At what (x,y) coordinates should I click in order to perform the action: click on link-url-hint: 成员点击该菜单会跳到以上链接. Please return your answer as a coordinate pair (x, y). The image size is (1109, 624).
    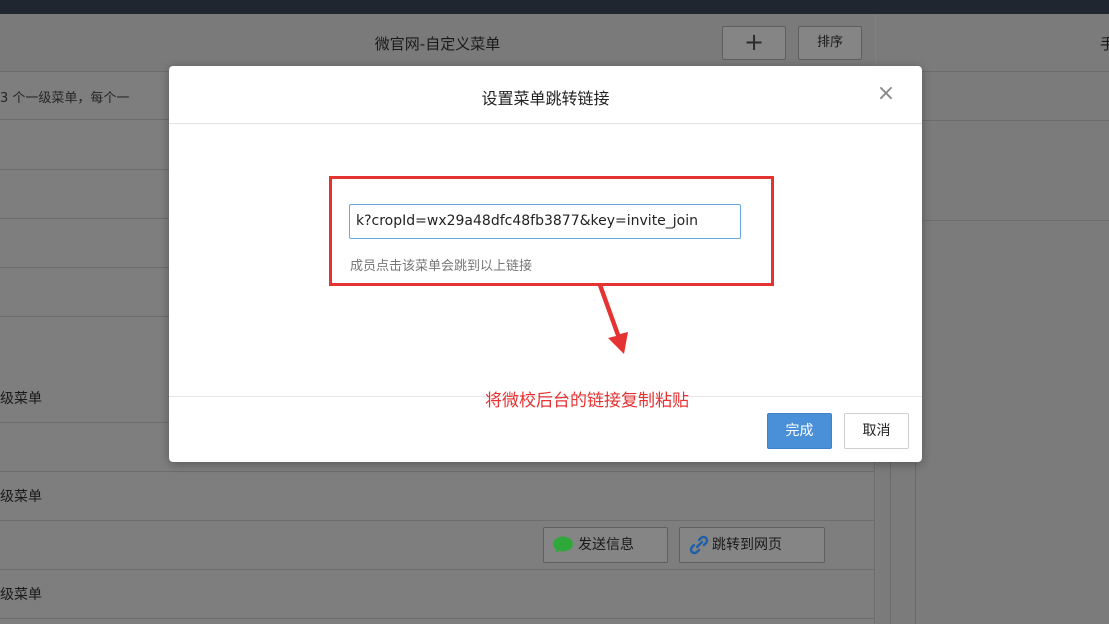
    Looking at the image, I should click on (441, 266).